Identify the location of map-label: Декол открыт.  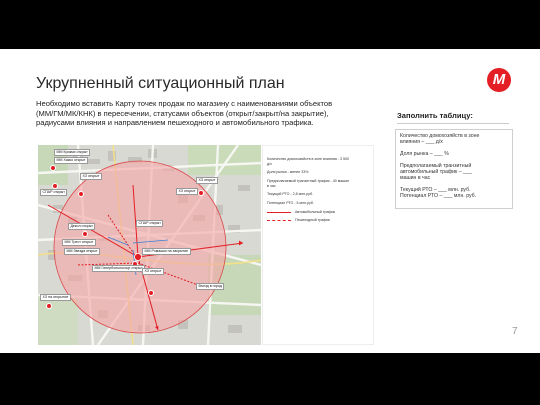
(82, 226).